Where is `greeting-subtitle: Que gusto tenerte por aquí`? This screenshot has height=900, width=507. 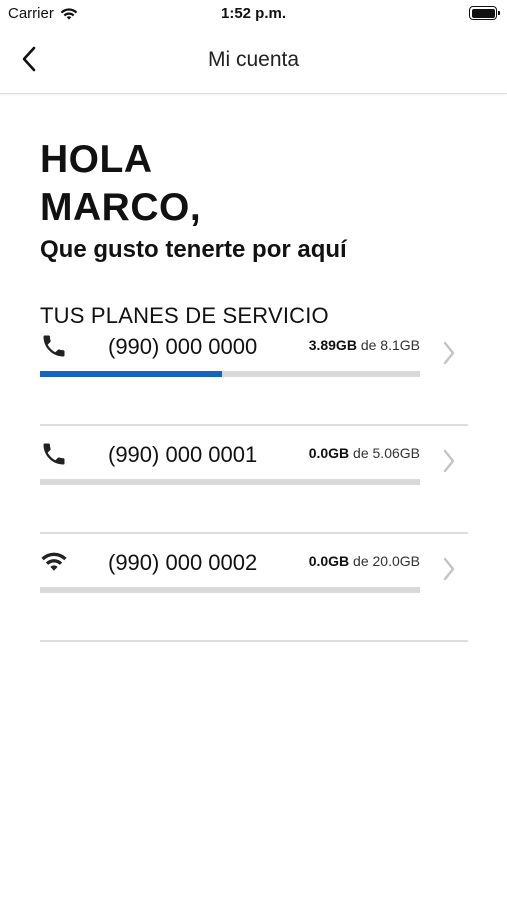
greeting-subtitle: Que gusto tenerte por aquí is located at coordinates (193, 249).